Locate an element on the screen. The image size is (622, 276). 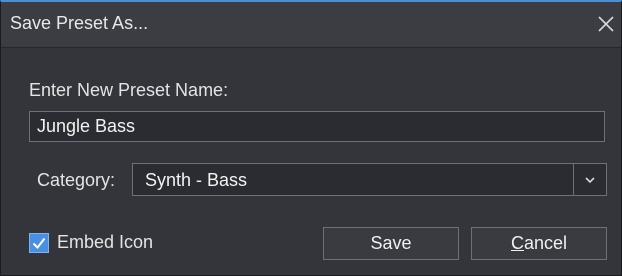
embed-icon-label: Embed Icon is located at coordinates (105, 242).